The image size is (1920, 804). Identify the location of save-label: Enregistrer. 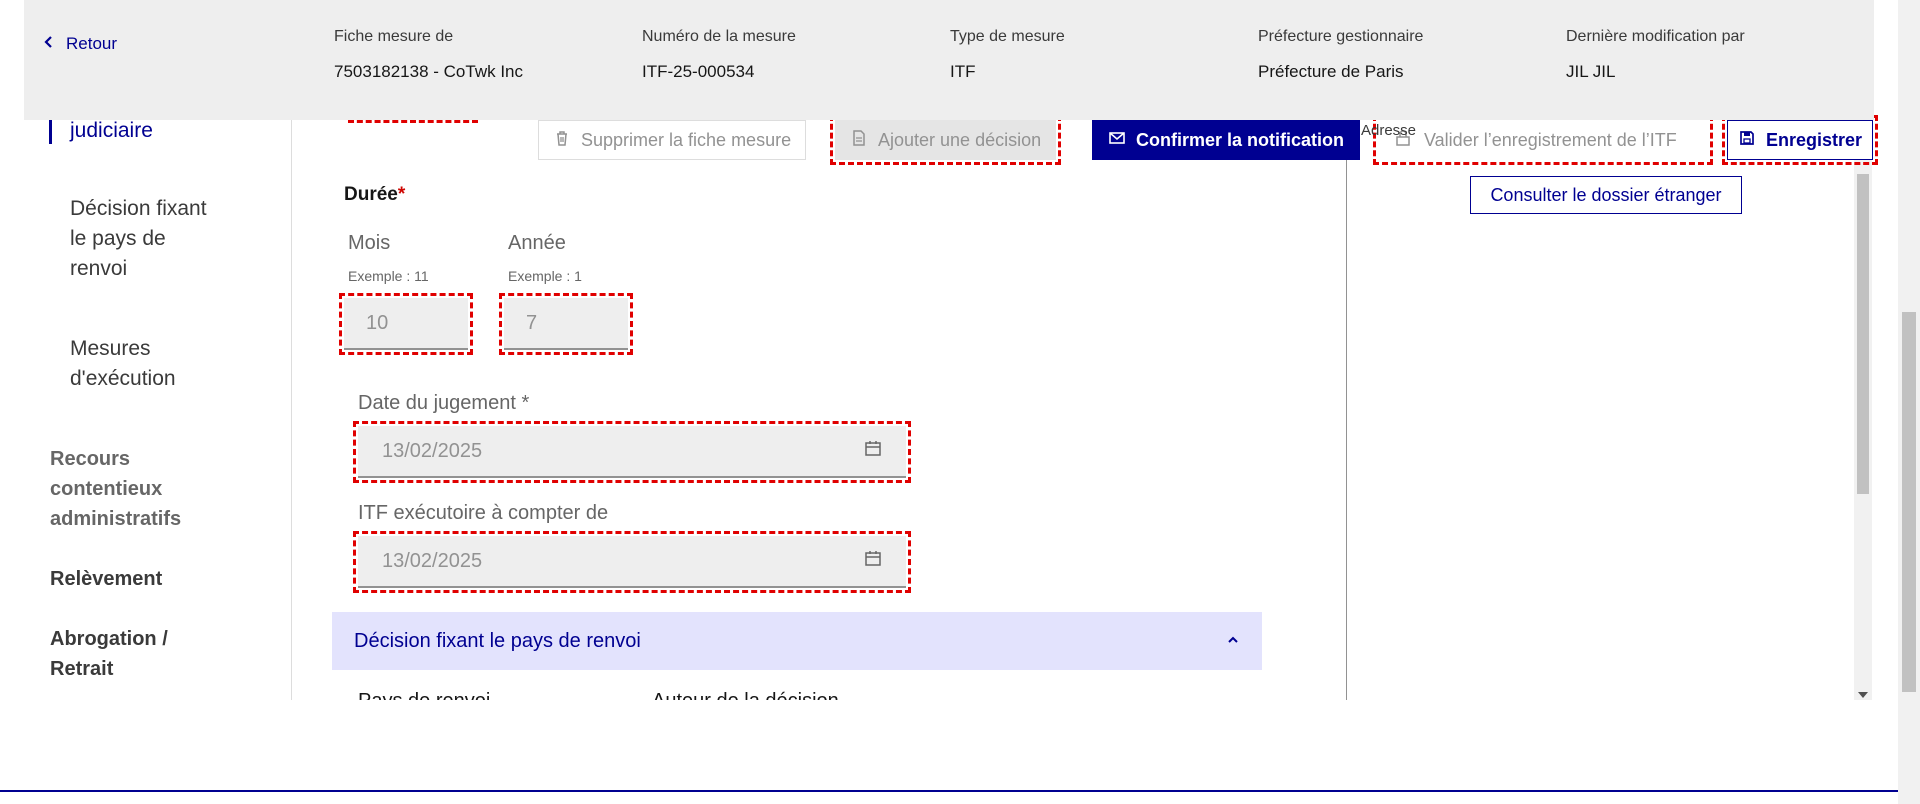
(1814, 139).